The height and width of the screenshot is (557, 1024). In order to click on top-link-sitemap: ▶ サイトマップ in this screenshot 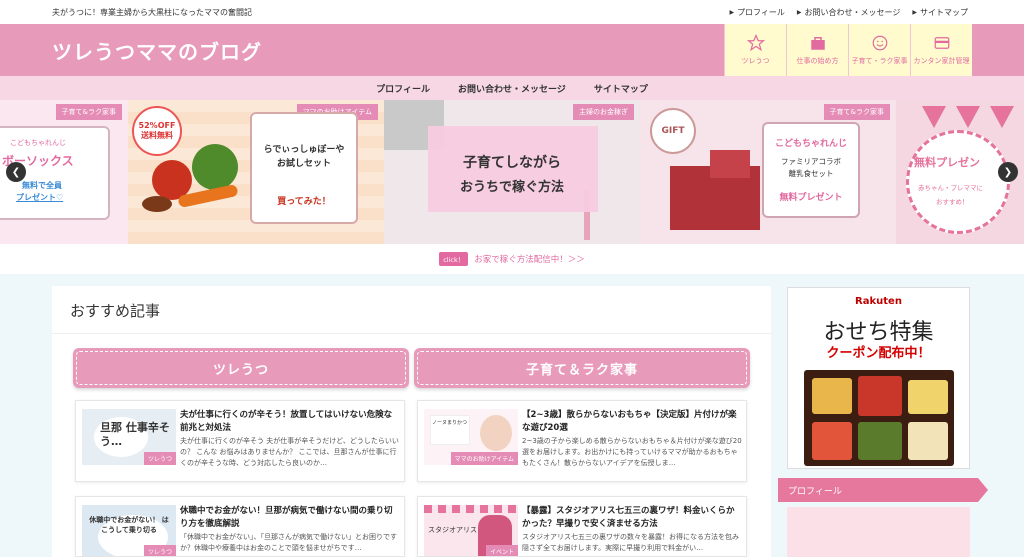, I will do `click(940, 12)`.